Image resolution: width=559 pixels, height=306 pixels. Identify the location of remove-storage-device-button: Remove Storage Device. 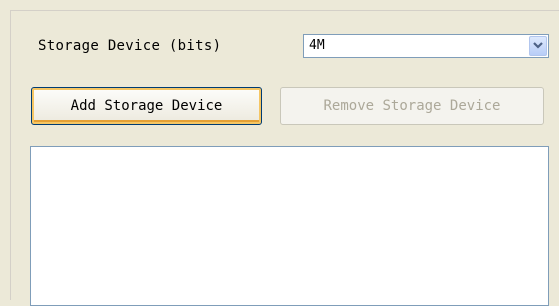
(412, 106).